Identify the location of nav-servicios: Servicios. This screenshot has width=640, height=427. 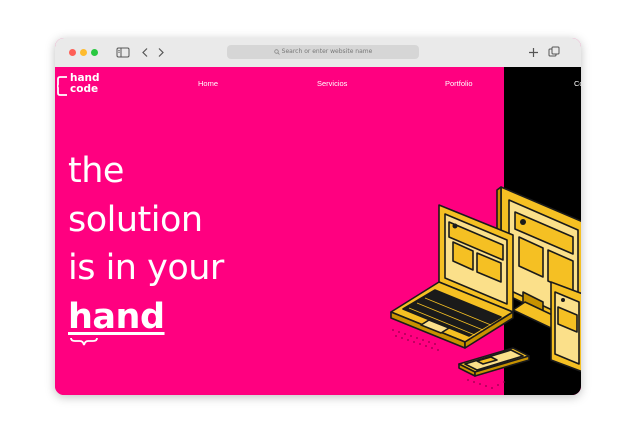
(332, 83).